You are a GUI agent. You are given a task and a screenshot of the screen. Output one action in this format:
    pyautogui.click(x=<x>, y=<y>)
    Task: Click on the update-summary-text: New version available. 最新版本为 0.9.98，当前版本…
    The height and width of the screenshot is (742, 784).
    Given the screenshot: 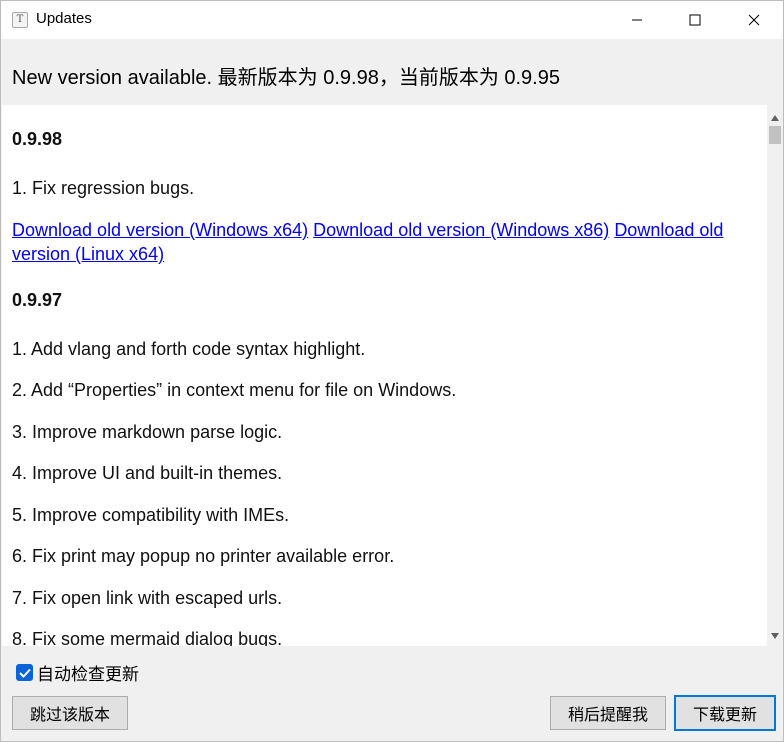 What is the action you would take?
    pyautogui.click(x=286, y=78)
    